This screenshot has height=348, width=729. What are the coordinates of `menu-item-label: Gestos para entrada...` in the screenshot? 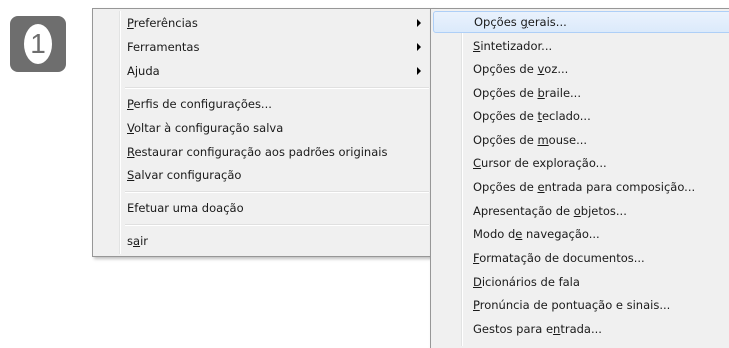 It's located at (537, 329).